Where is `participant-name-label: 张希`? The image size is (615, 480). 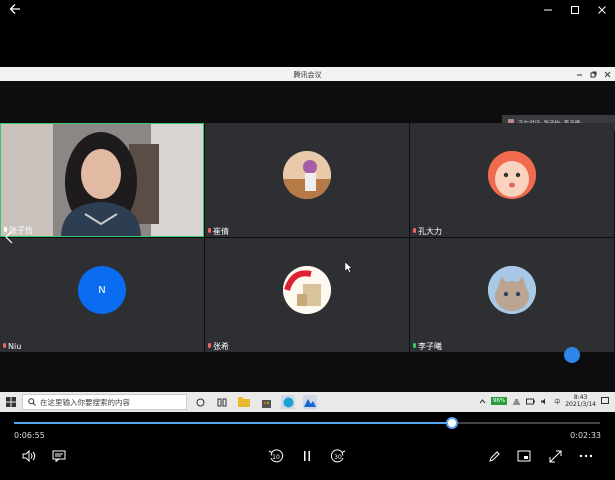
participant-name-label: 张希 is located at coordinates (218, 346).